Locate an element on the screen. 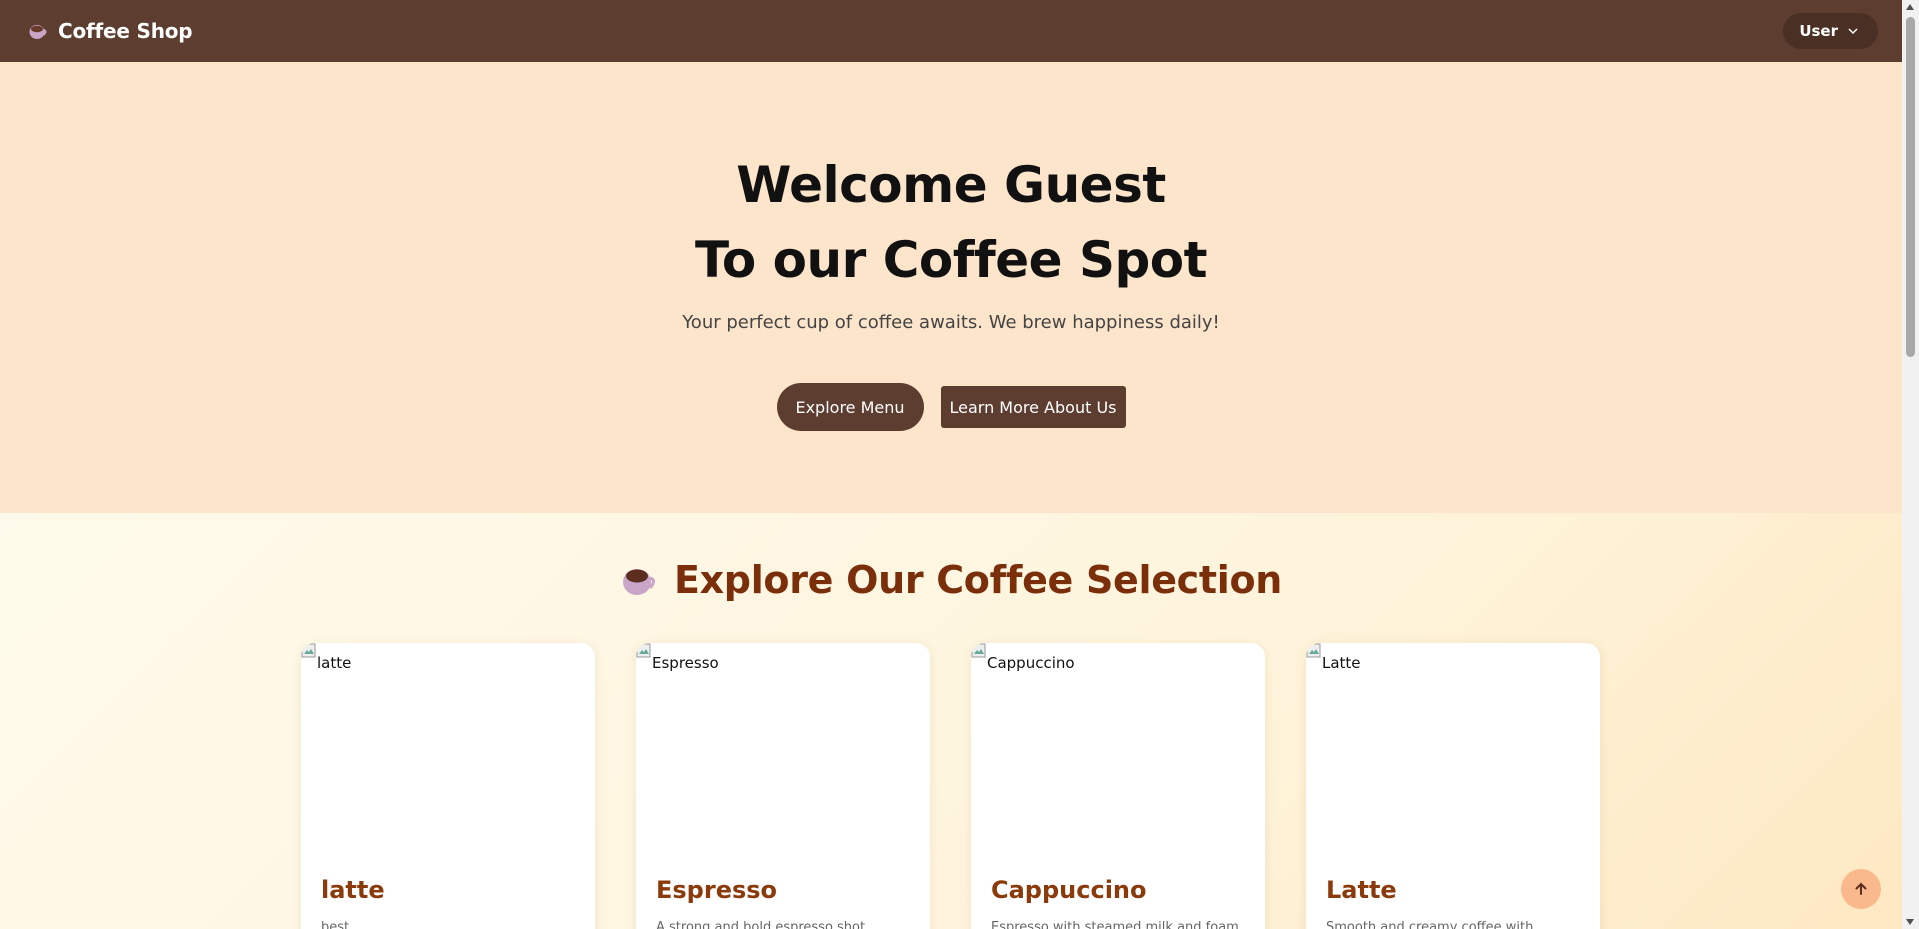 This screenshot has height=929, width=1919. scroll-down-arrow is located at coordinates (1910, 922).